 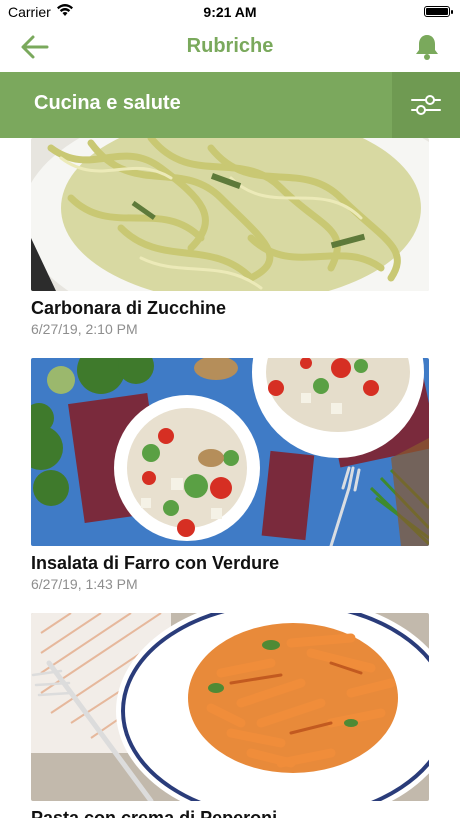 What do you see at coordinates (84, 329) in the screenshot?
I see `article-date: 6/27/19, 2:10 PM` at bounding box center [84, 329].